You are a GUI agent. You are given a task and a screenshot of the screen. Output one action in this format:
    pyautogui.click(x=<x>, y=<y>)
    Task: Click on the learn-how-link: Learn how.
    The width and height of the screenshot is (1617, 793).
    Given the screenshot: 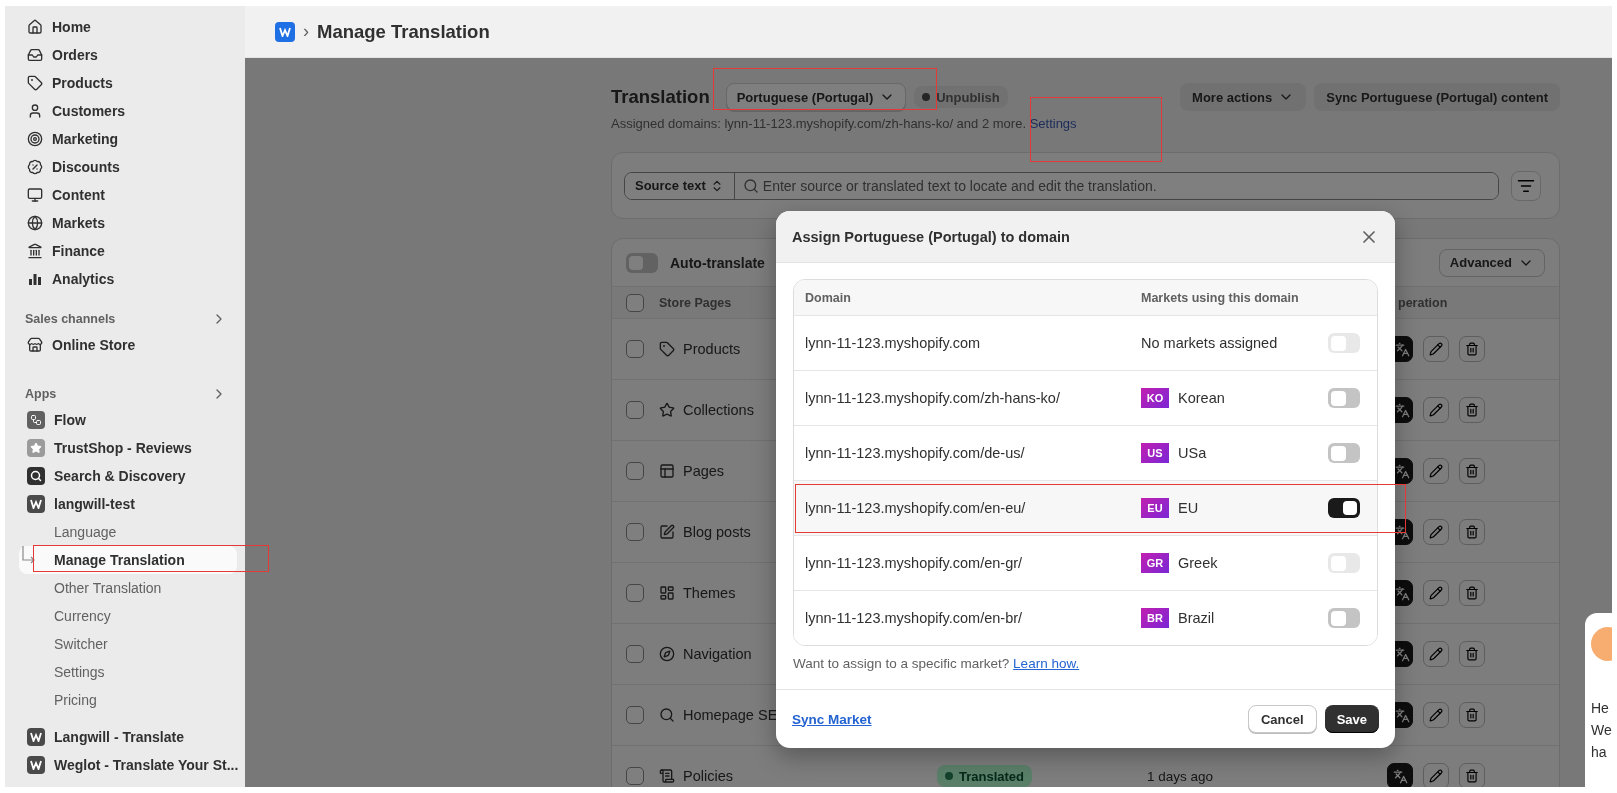 What is the action you would take?
    pyautogui.click(x=1046, y=663)
    